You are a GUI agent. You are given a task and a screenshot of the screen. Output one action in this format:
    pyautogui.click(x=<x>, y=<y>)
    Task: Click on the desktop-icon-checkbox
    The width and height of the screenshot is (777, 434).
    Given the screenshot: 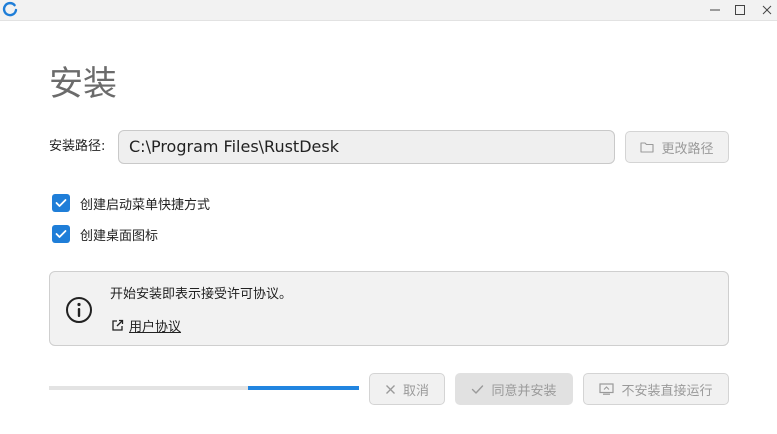 What is the action you would take?
    pyautogui.click(x=61, y=234)
    